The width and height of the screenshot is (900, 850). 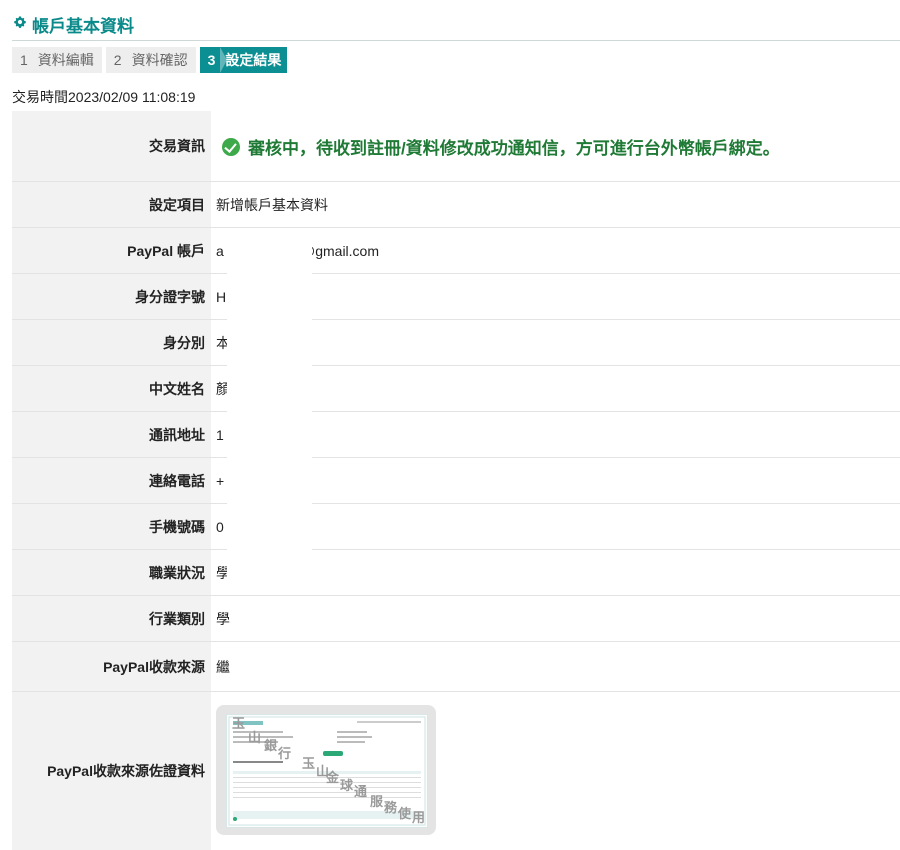 What do you see at coordinates (220, 435) in the screenshot?
I see `row-value: 1` at bounding box center [220, 435].